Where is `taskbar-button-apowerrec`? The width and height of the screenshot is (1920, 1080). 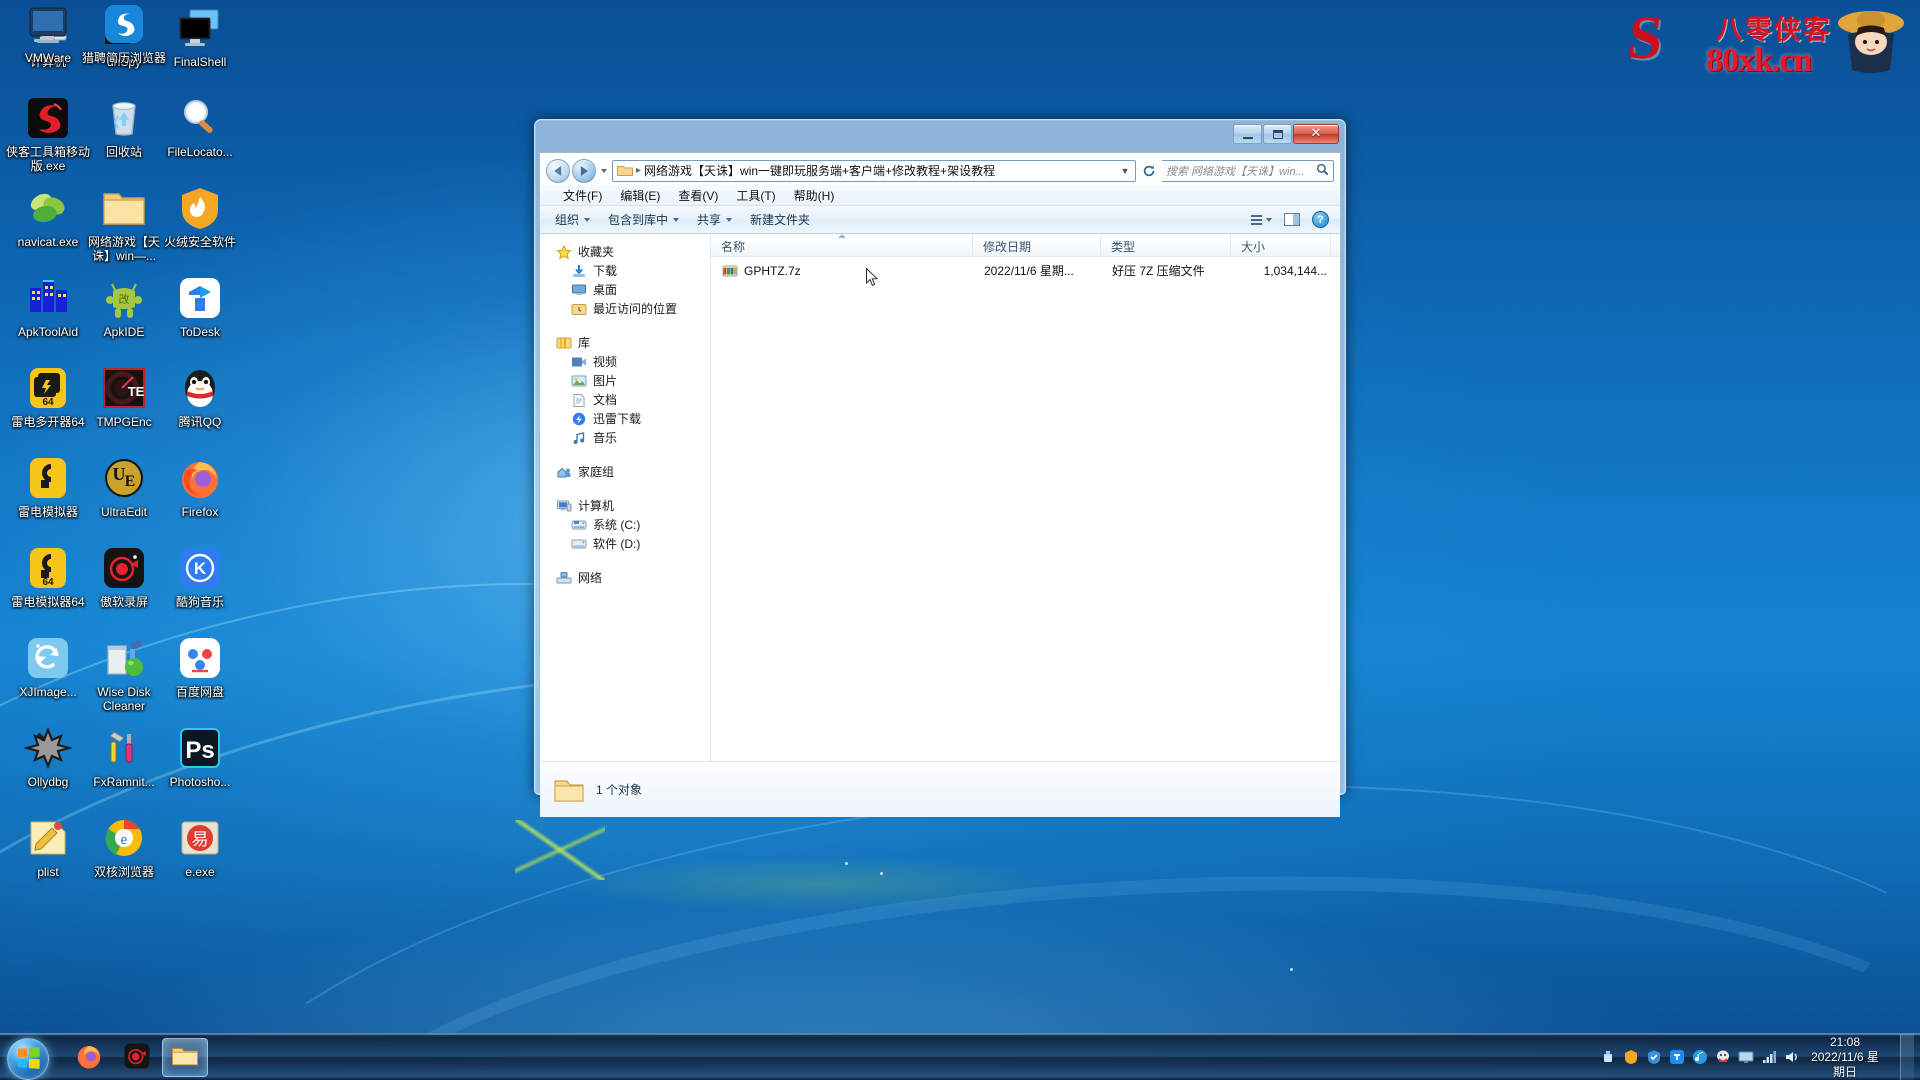
taskbar-button-apowerrec is located at coordinates (137, 1057).